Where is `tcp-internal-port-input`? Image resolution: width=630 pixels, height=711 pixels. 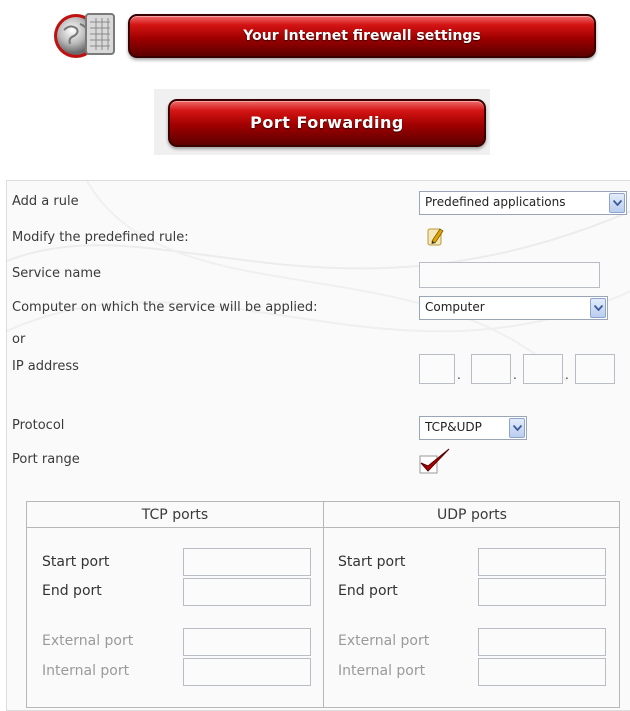
tcp-internal-port-input is located at coordinates (247, 672).